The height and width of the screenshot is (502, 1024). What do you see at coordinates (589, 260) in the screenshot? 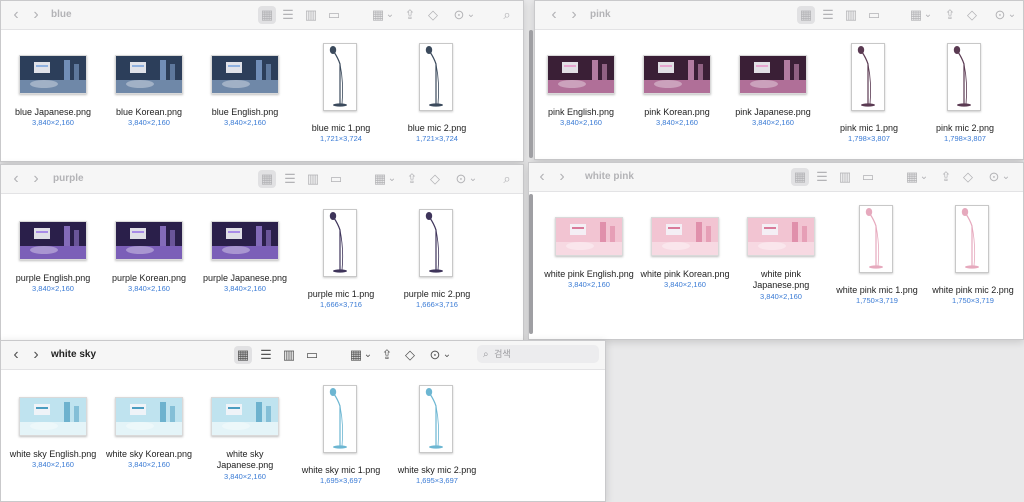
I see `file-item: white pink English.png 3,840×2,160` at bounding box center [589, 260].